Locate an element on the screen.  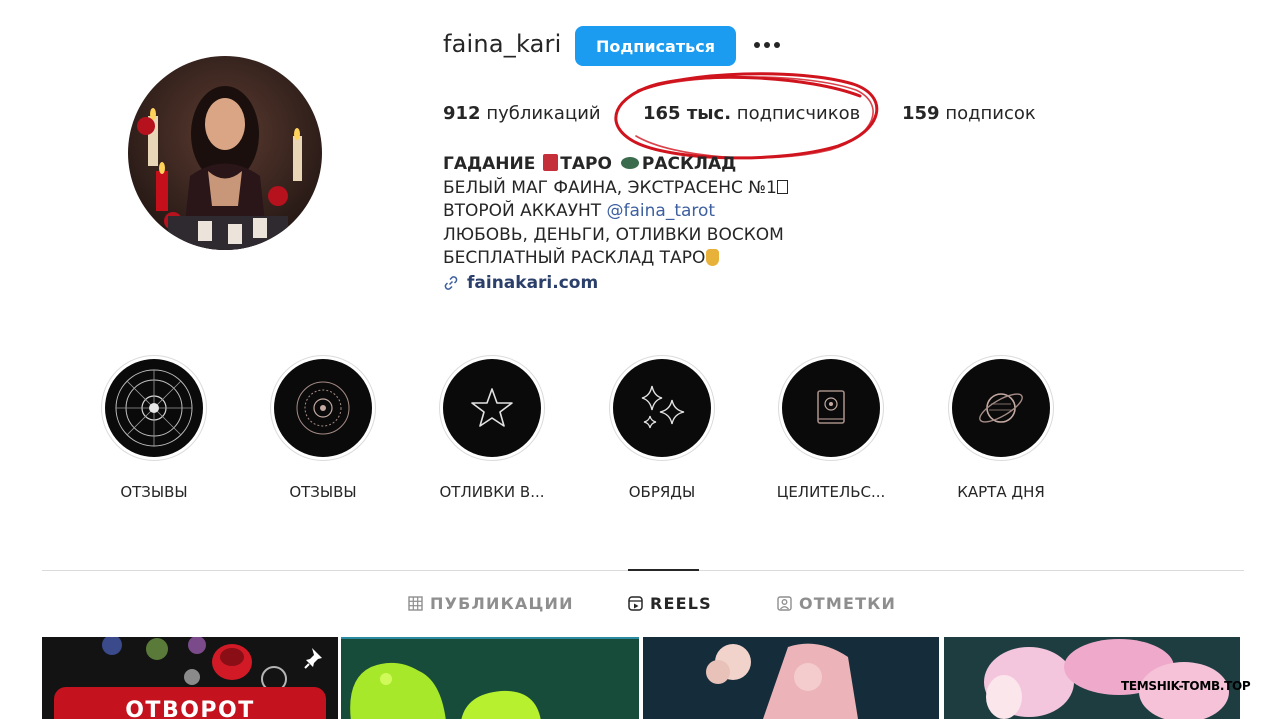
reels-icon is located at coordinates (635, 603).